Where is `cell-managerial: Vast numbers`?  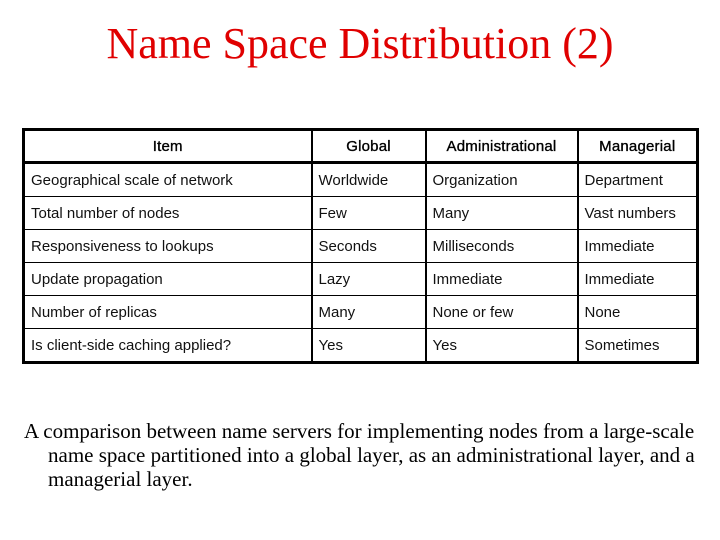
cell-managerial: Vast numbers is located at coordinates (637, 213).